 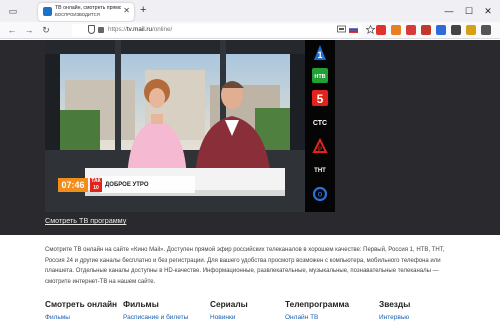 I want to click on close-window-button: ✕, so click(x=488, y=11).